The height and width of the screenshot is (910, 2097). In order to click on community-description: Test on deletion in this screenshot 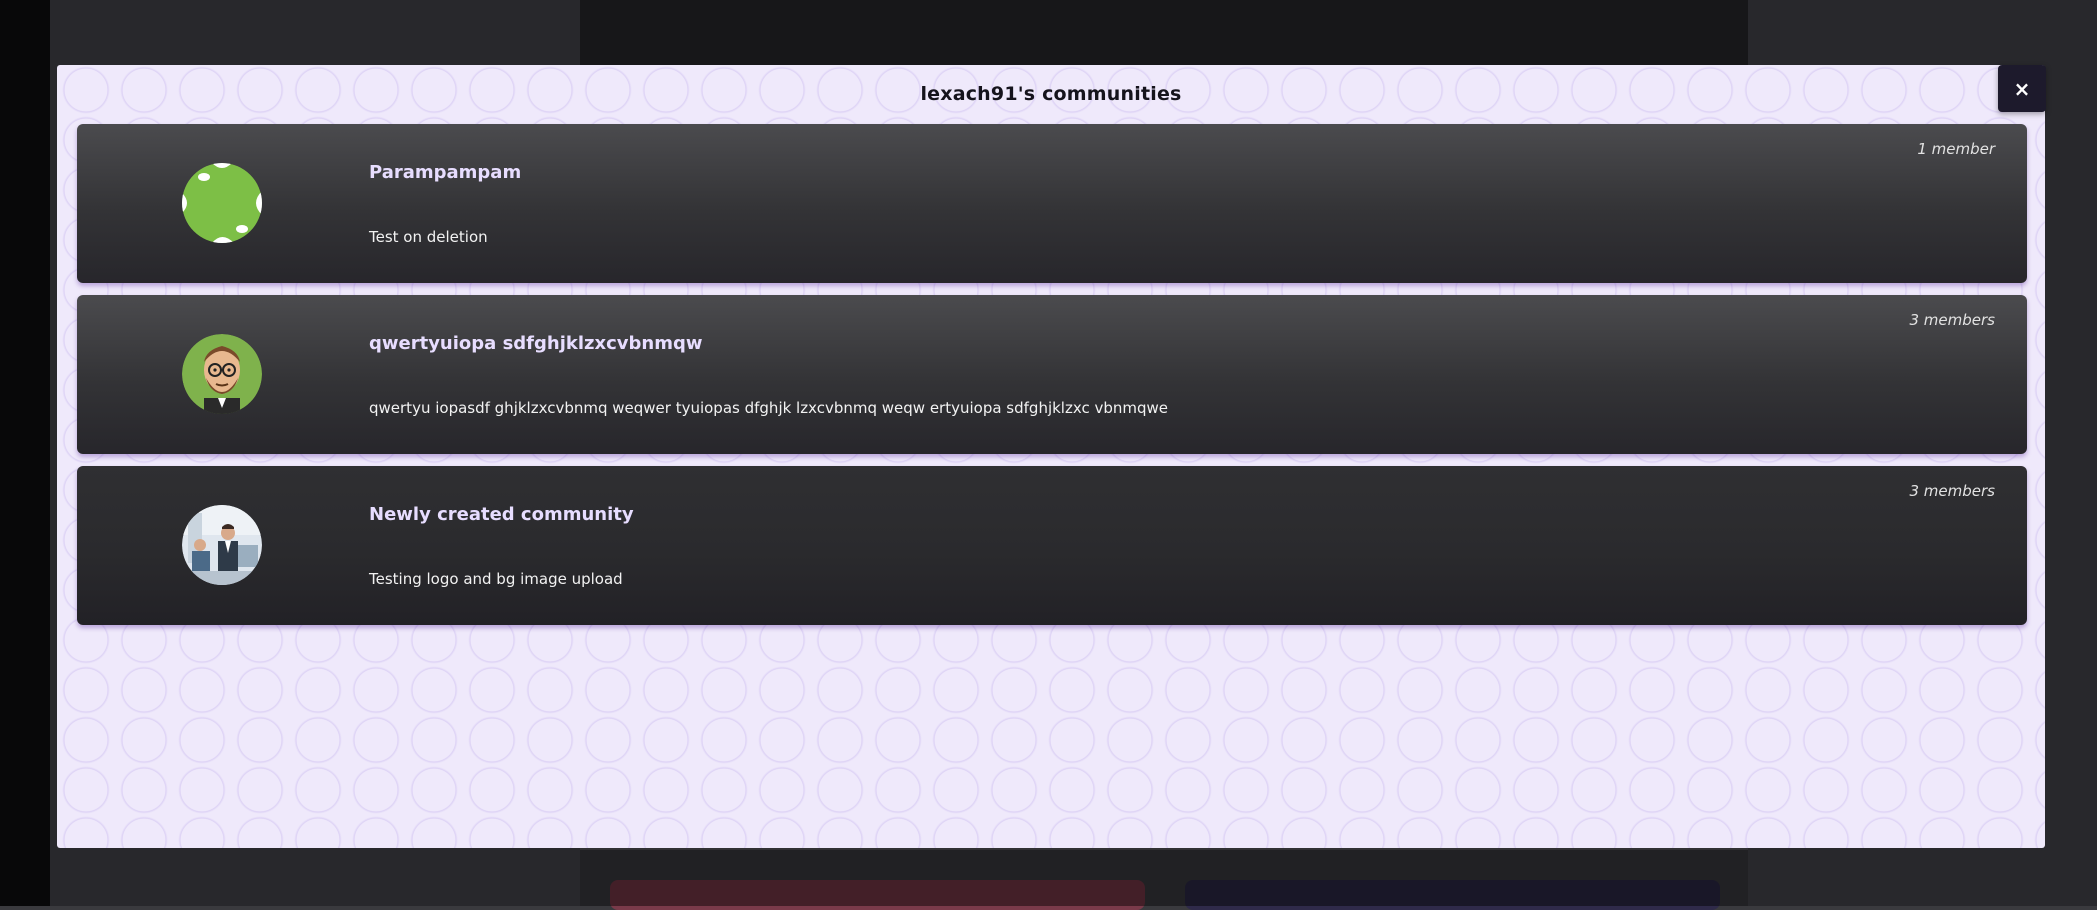, I will do `click(428, 237)`.